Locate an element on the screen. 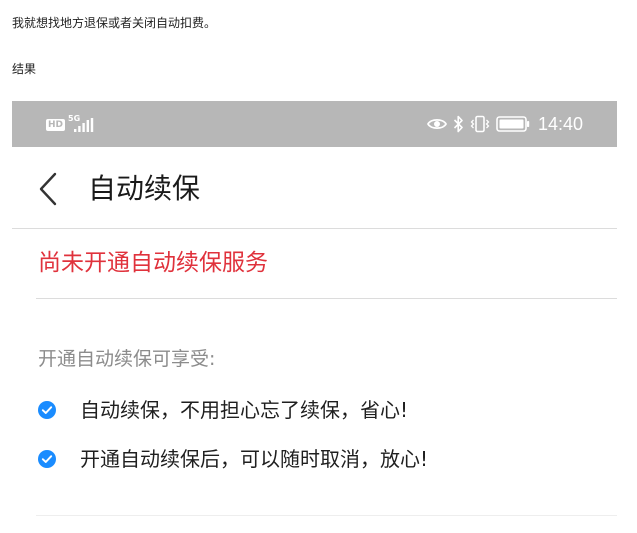 This screenshot has width=637, height=533. benefit-item: 开通自动续保后，可以随时取消，放心! is located at coordinates (233, 459).